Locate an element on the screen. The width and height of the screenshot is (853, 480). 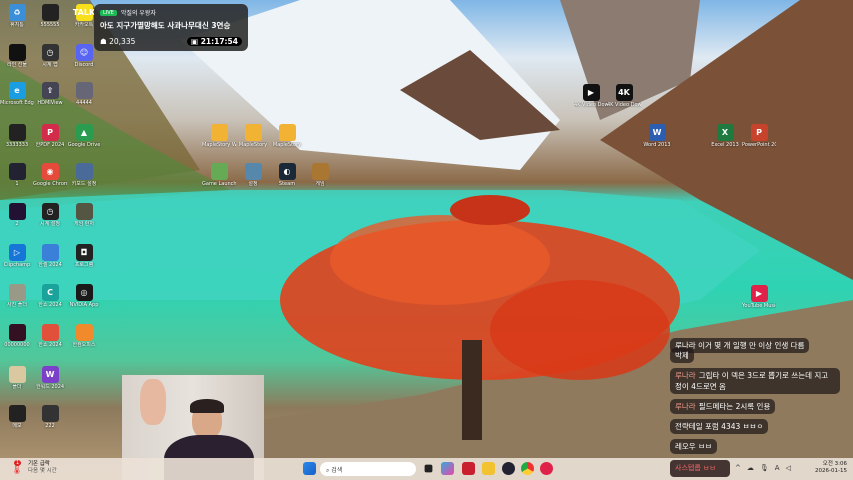
desktop-icon: 메모 is located at coordinates (17, 417).